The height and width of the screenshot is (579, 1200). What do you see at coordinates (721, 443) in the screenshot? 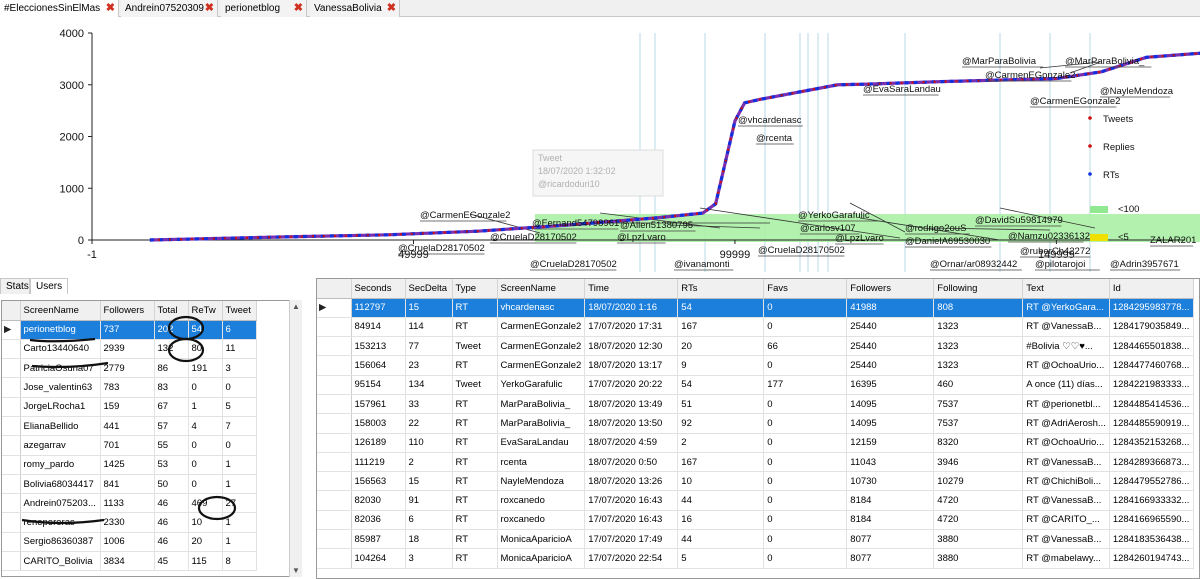
I see `tweets-cell: 2` at bounding box center [721, 443].